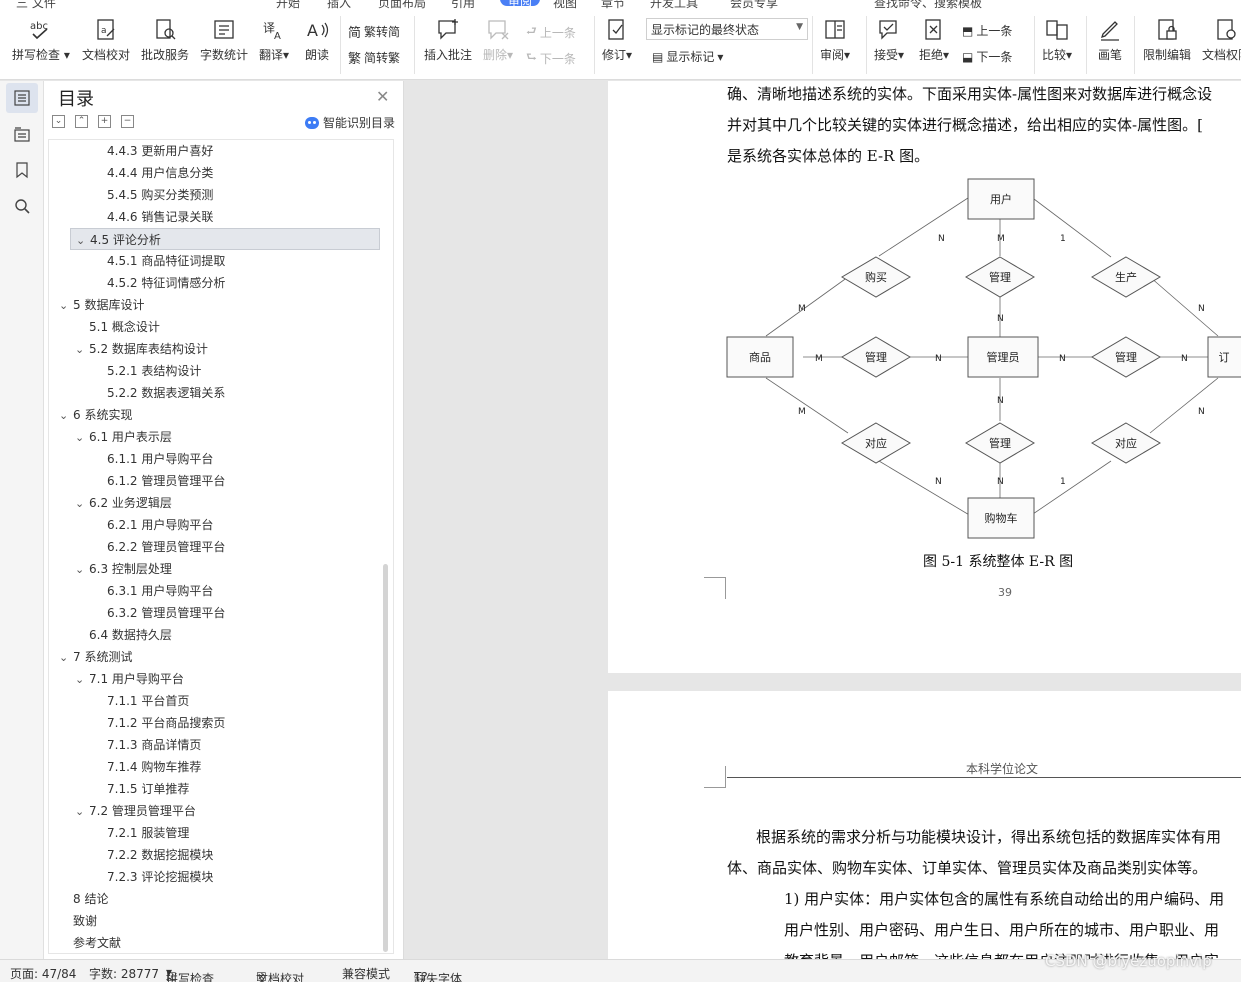 The width and height of the screenshot is (1241, 982). Describe the element at coordinates (104, 121) in the screenshot. I see `add-heading-icon: +` at that location.